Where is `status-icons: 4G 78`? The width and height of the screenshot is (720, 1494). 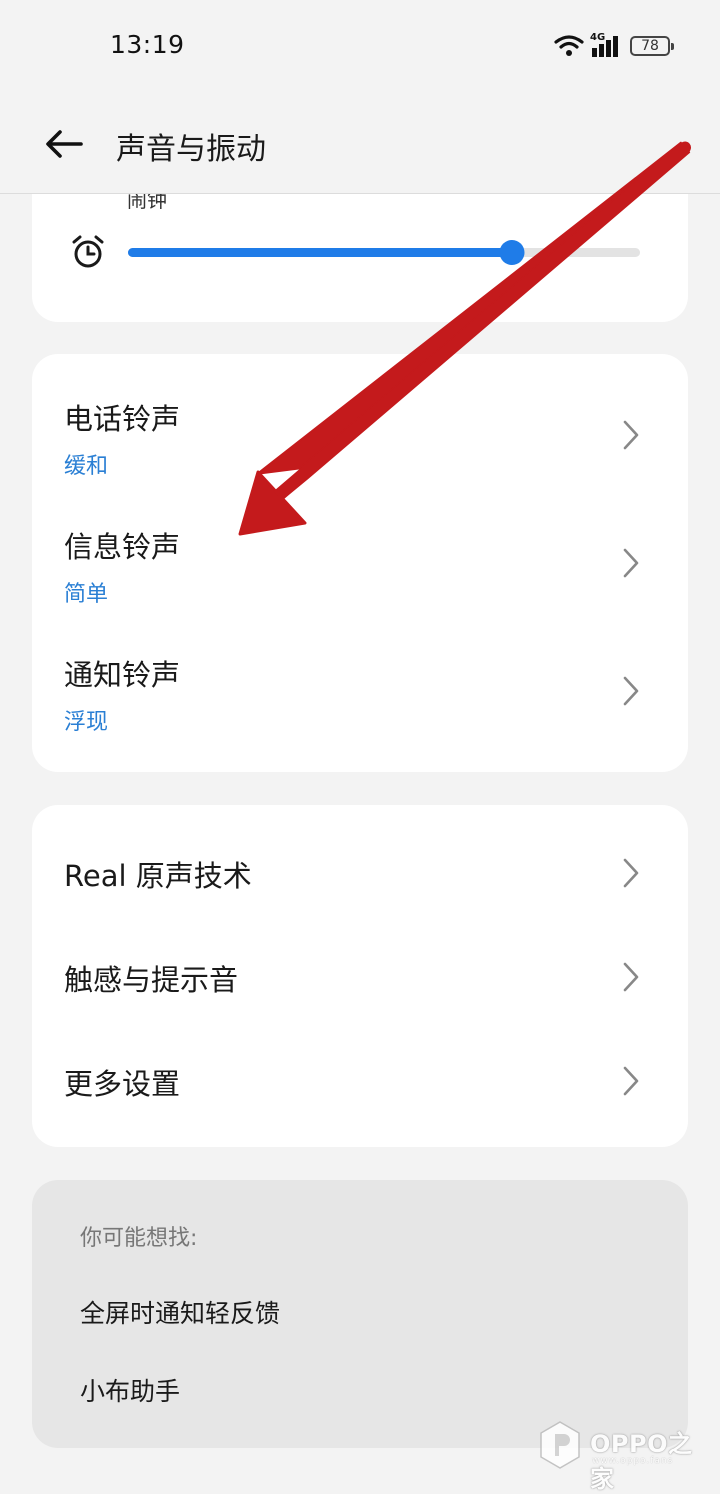
status-icons: 4G 78 is located at coordinates (614, 46).